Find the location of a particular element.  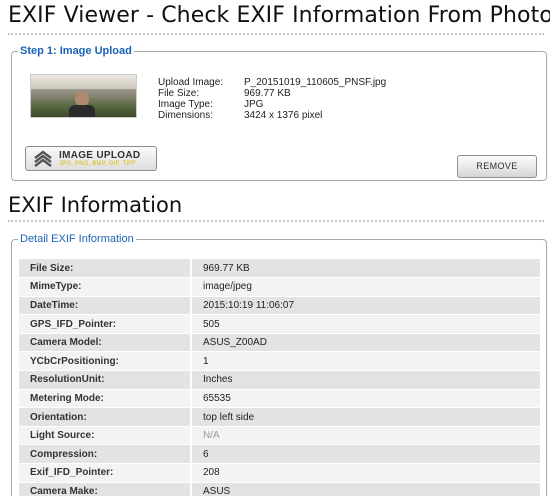

exif-key: Compression: is located at coordinates (105, 454).